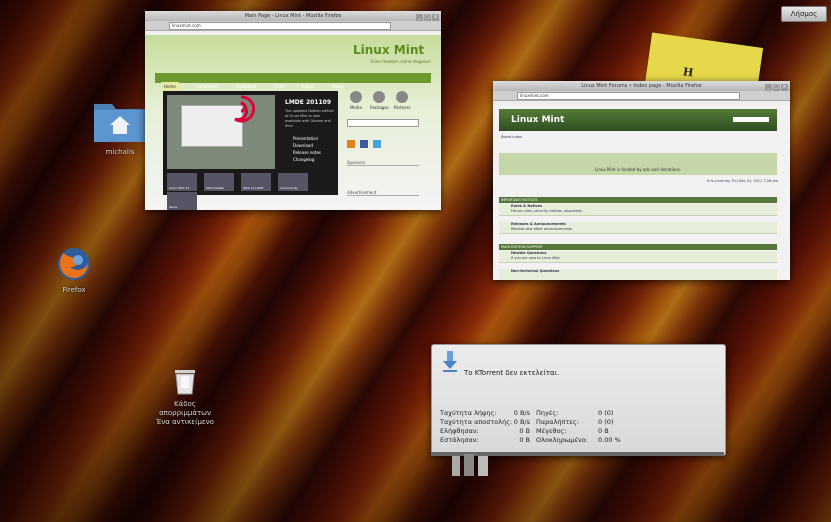  What do you see at coordinates (609, 440) in the screenshot?
I see `completed-value: 0.00 %` at bounding box center [609, 440].